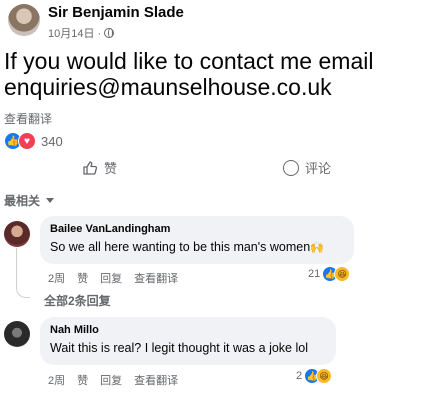 Image resolution: width=444 pixels, height=393 pixels. Describe the element at coordinates (222, 167) in the screenshot. I see `post-action-bar: 赞 评论` at that location.